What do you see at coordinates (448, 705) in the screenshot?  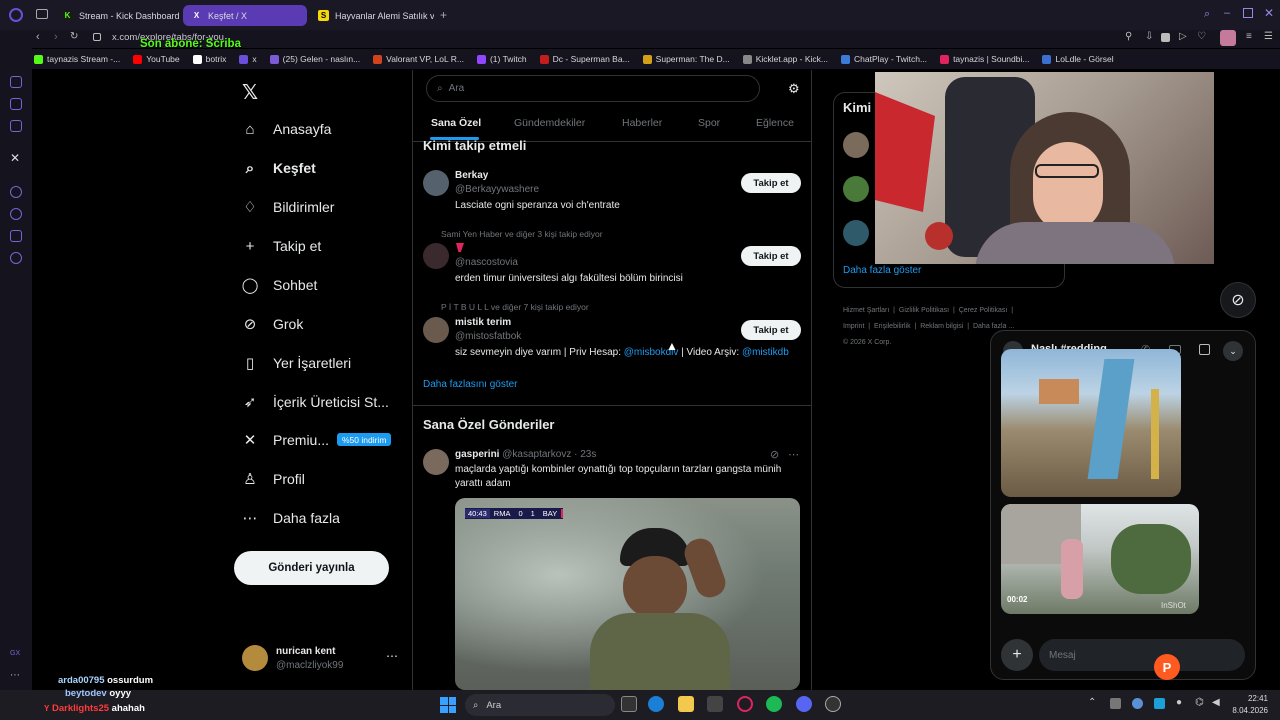 I see `windows-start-icon` at bounding box center [448, 705].